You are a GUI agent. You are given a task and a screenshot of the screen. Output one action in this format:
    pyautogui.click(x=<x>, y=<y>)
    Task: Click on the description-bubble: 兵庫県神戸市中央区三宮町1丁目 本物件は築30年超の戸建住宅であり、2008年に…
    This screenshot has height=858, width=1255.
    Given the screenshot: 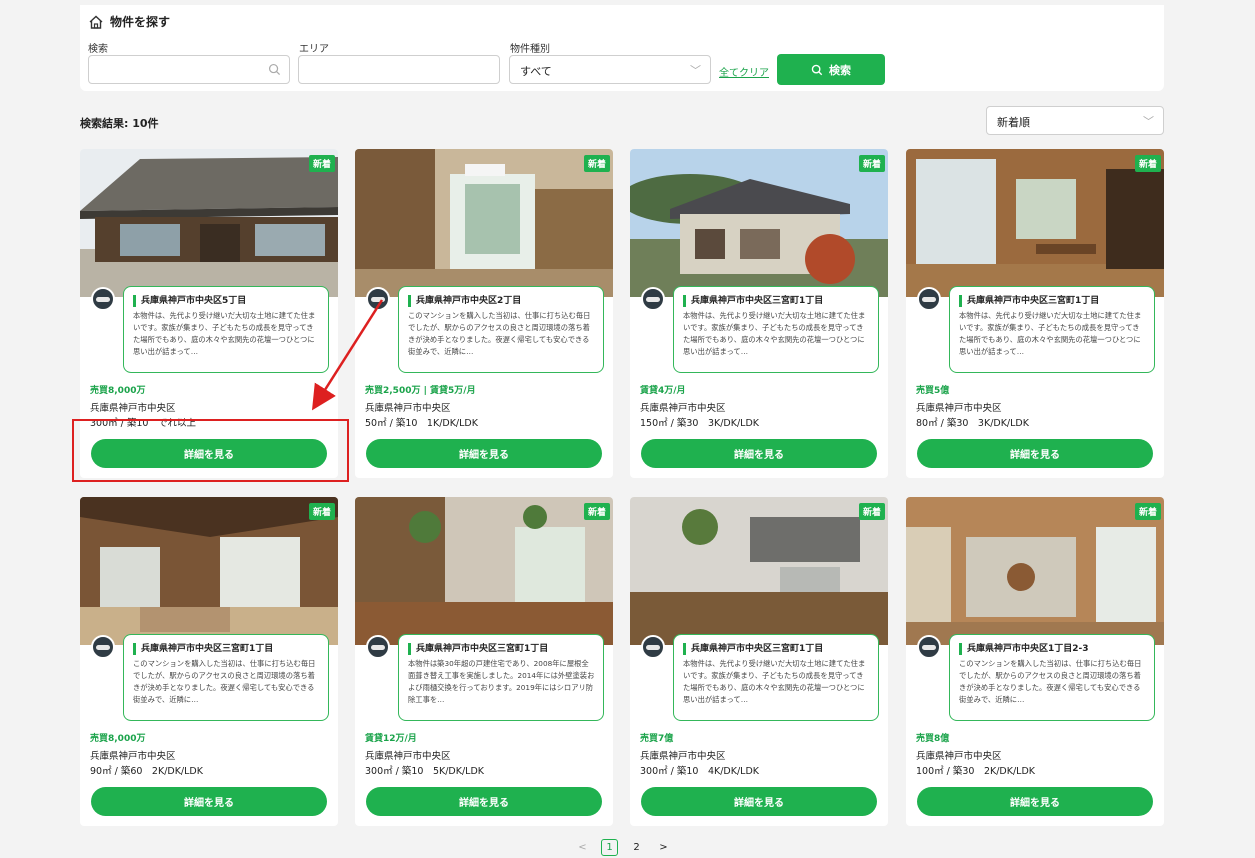 What is the action you would take?
    pyautogui.click(x=501, y=677)
    